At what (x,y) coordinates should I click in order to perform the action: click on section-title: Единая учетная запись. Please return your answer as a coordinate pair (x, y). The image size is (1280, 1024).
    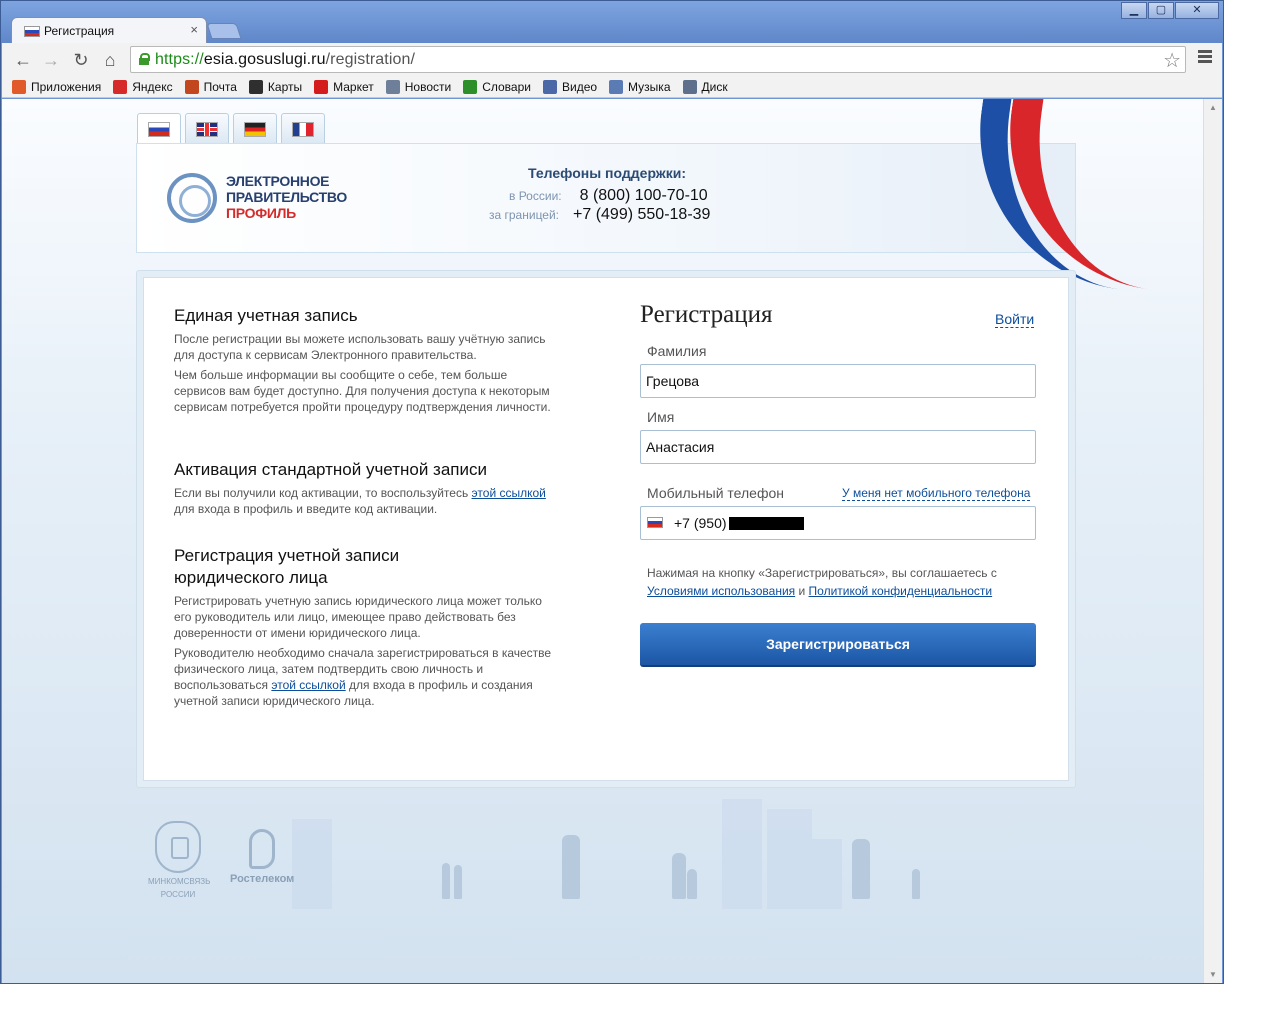
    Looking at the image, I should click on (266, 315).